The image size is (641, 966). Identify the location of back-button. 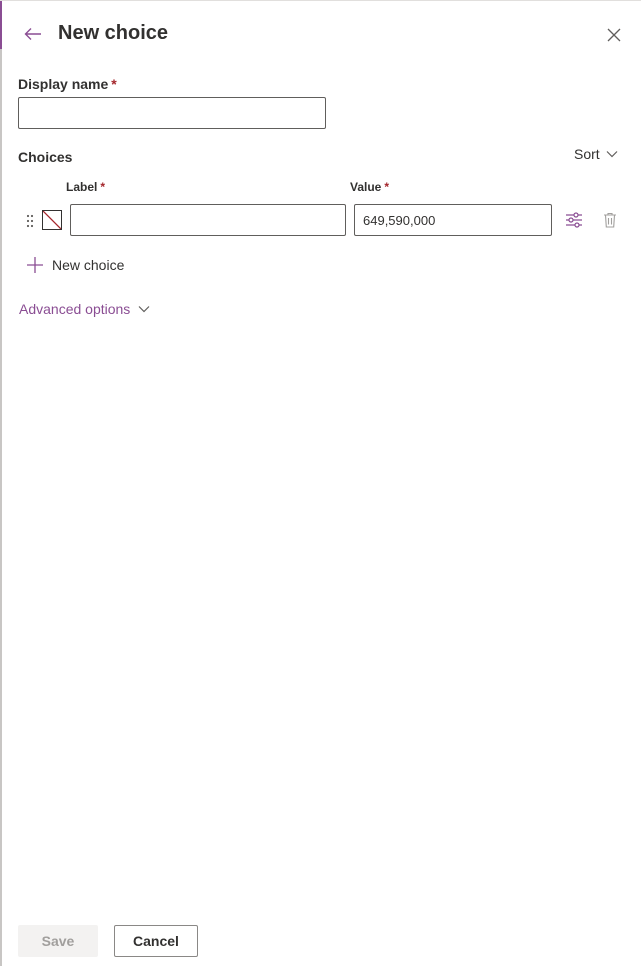
(33, 34).